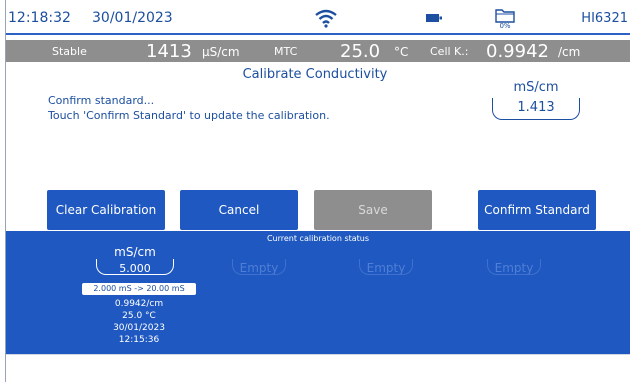 This screenshot has height=382, width=630. What do you see at coordinates (318, 34) in the screenshot?
I see `header-divider` at bounding box center [318, 34].